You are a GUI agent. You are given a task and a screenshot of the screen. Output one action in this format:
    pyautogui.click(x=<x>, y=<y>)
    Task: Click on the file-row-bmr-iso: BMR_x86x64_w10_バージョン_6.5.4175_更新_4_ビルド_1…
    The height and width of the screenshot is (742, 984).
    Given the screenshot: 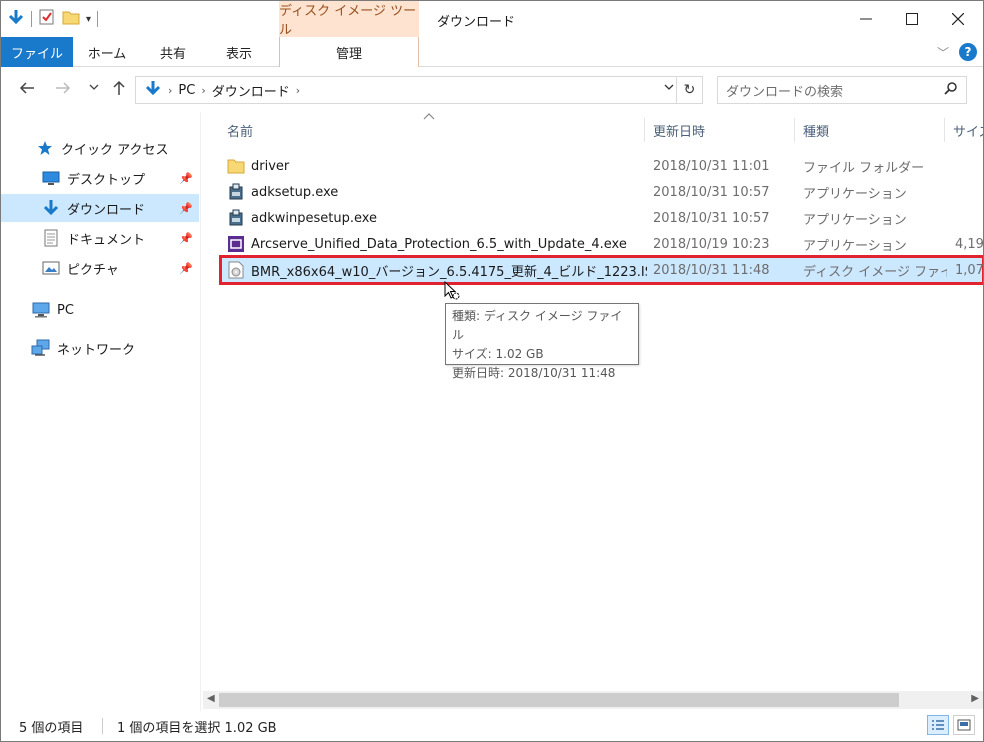 What is the action you would take?
    pyautogui.click(x=601, y=270)
    